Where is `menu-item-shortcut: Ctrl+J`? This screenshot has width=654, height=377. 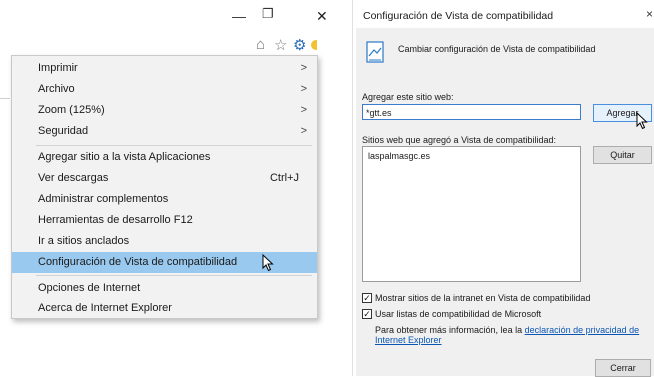
menu-item-shortcut: Ctrl+J is located at coordinates (284, 178).